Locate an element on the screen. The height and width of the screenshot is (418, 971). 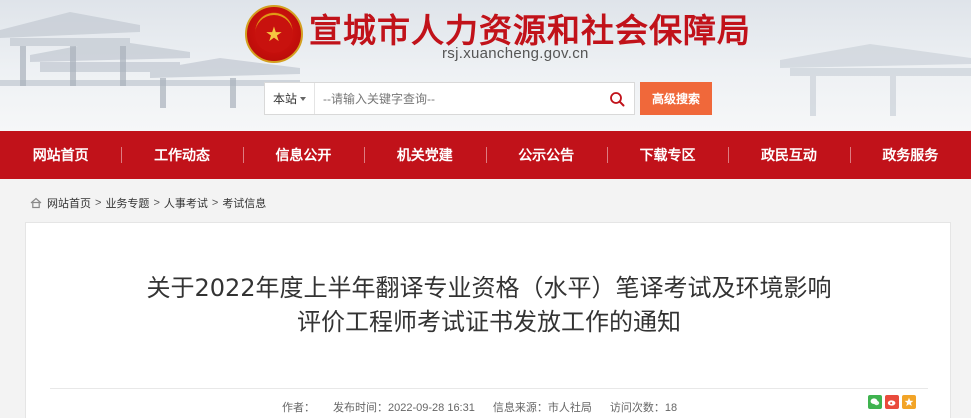
national-emblem-icon: ★ is located at coordinates (274, 34).